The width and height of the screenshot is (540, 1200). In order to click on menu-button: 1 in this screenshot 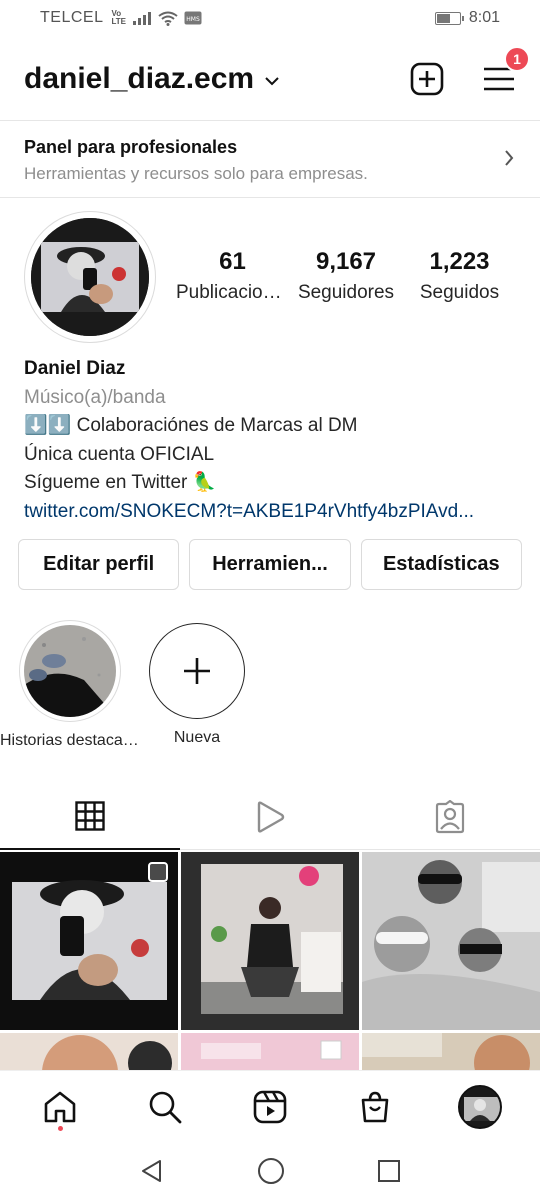, I will do `click(506, 71)`.